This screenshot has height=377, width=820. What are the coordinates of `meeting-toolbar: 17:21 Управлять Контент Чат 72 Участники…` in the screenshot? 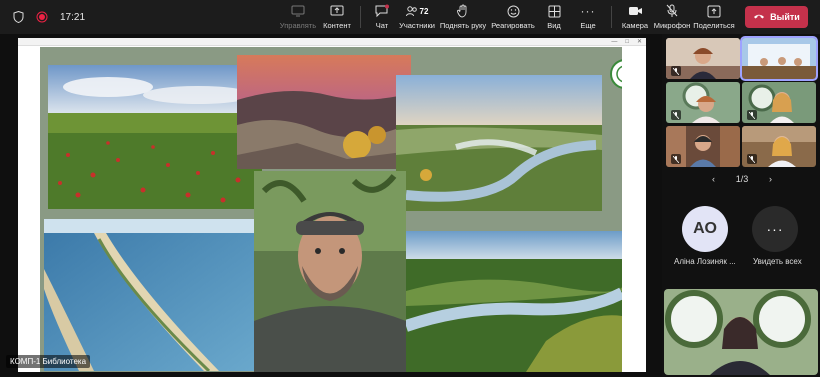 It's located at (410, 17).